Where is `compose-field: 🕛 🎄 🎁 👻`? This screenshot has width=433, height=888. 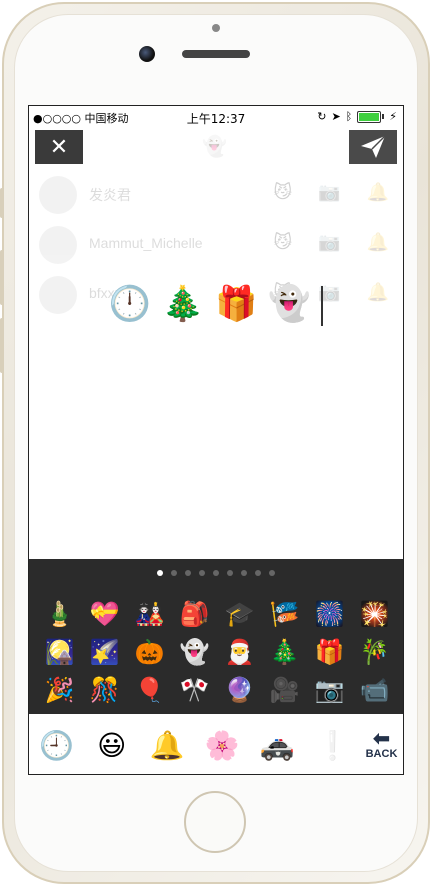
compose-field: 🕛 🎄 🎁 👻 is located at coordinates (216, 305).